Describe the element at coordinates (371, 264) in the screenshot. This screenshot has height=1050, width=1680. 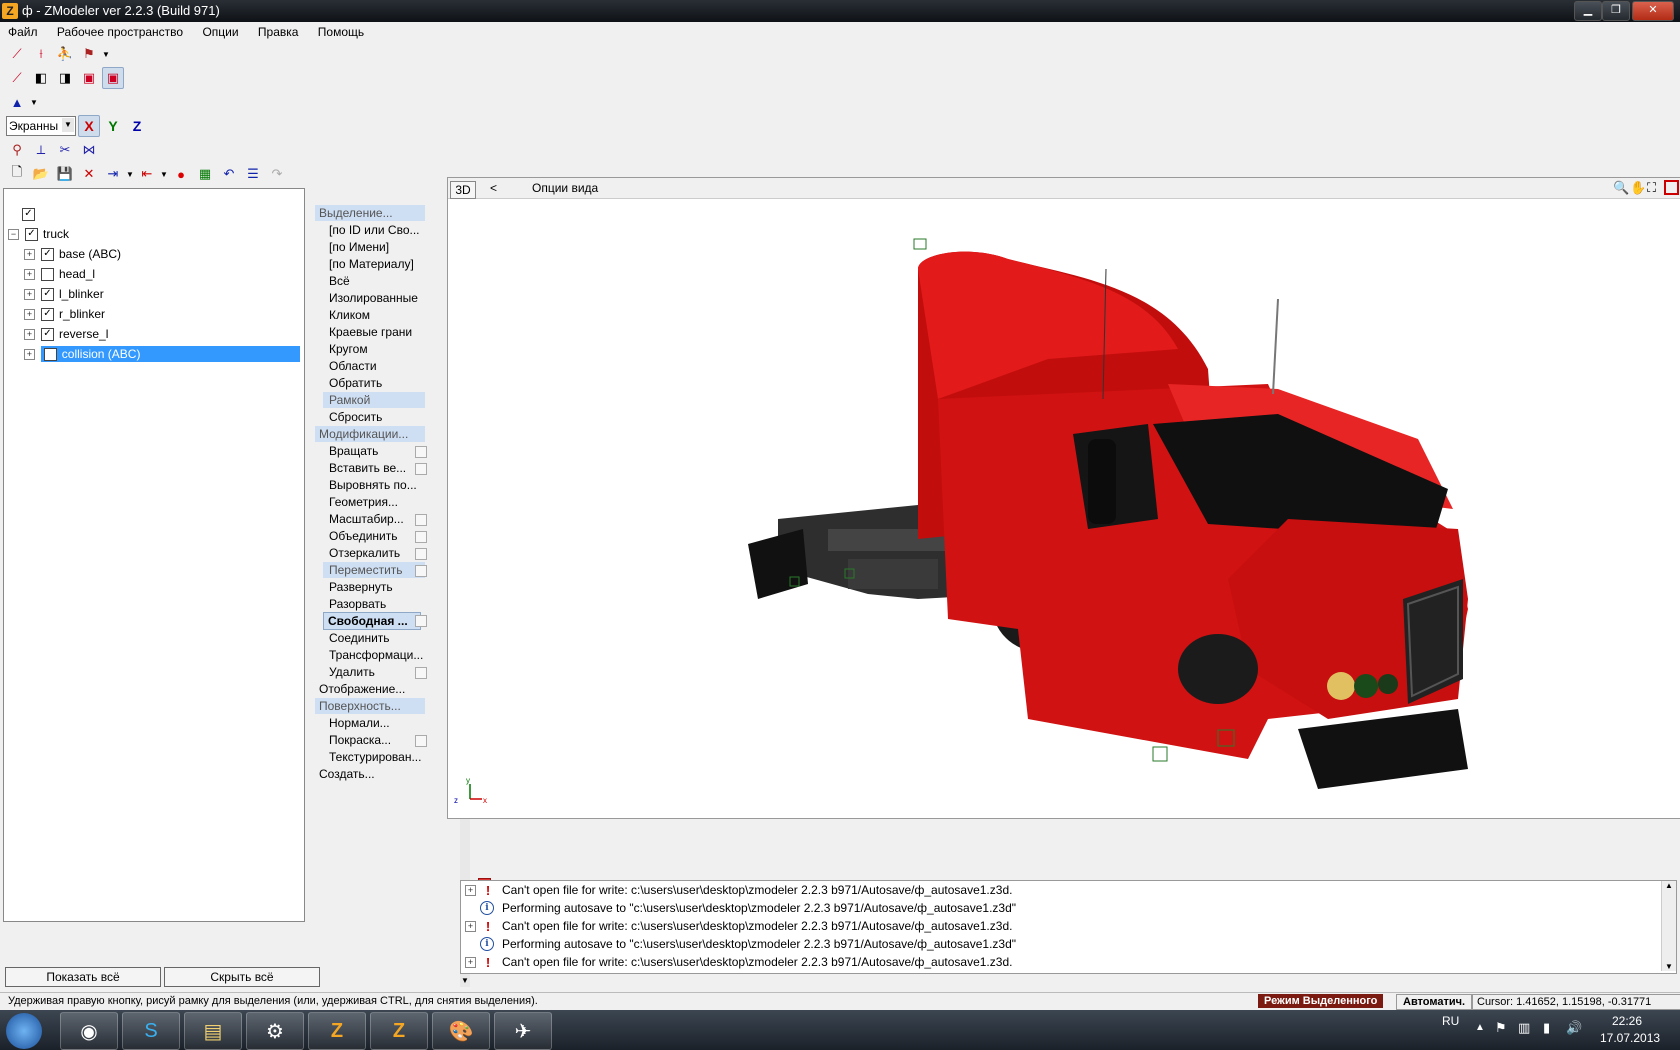
I see `cmd-select-by-material: [по Материалу]` at that location.